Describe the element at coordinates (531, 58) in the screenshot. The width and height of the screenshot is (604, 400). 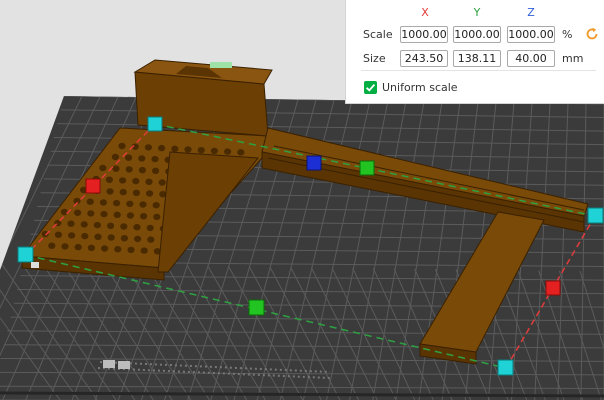
I see `size-z-input` at that location.